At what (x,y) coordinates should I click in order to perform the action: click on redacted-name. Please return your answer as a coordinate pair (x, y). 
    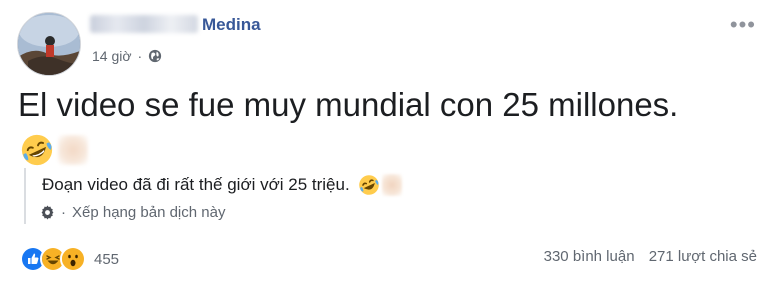
    Looking at the image, I should click on (144, 24).